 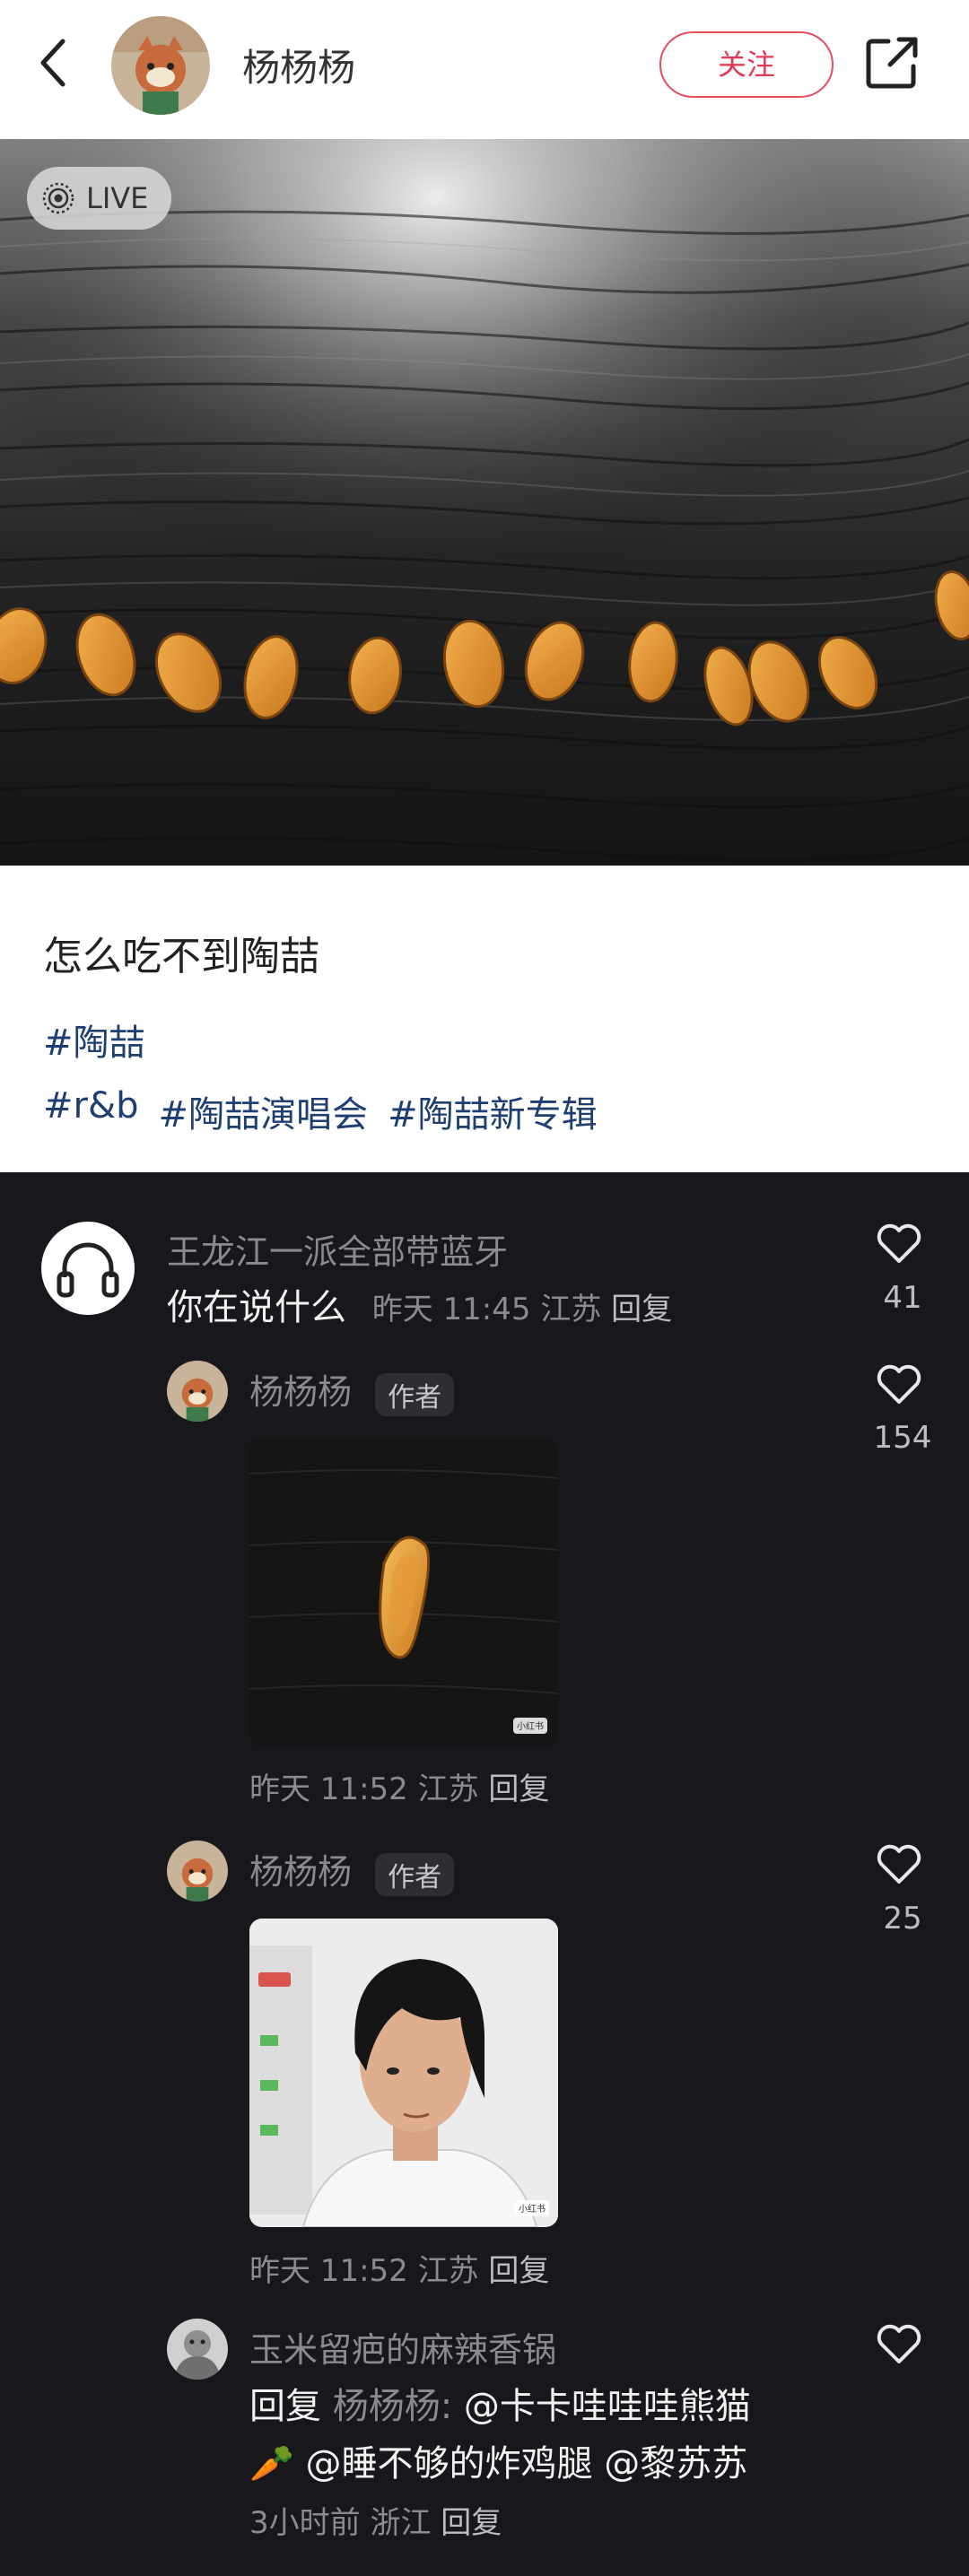 I want to click on live-icon, so click(x=58, y=198).